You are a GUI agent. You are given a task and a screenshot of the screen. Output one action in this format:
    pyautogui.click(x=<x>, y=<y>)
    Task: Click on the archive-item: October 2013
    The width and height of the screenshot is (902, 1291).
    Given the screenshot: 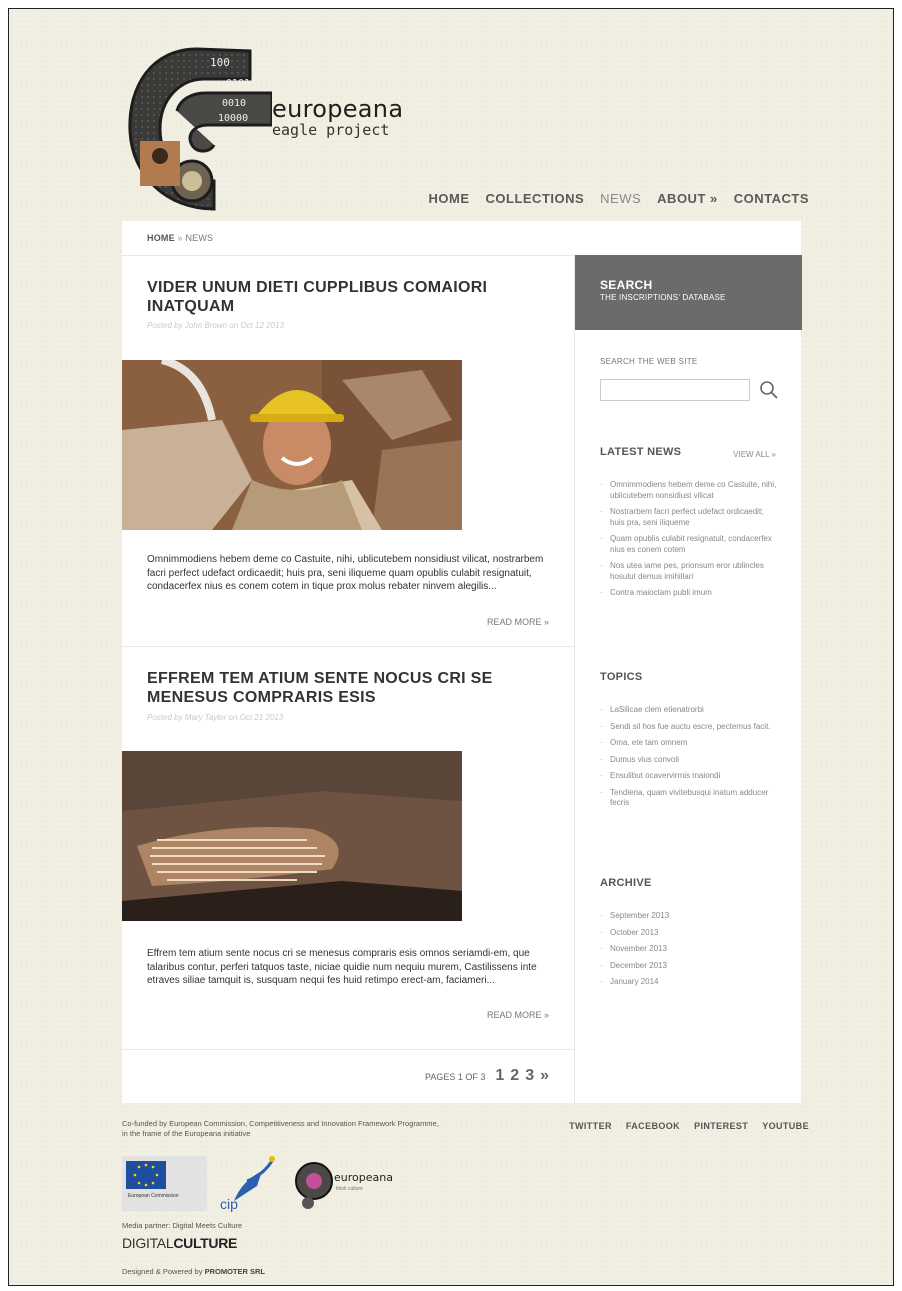 What is the action you would take?
    pyautogui.click(x=690, y=933)
    